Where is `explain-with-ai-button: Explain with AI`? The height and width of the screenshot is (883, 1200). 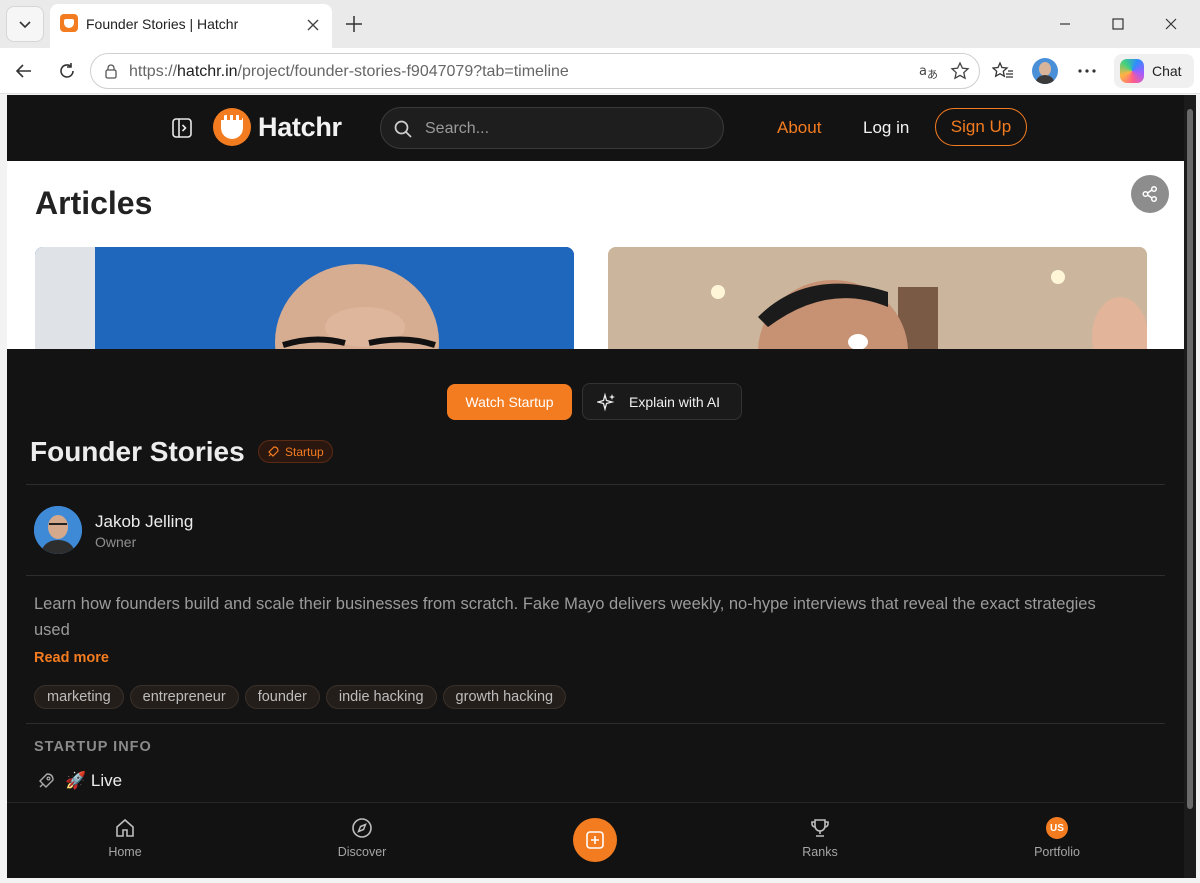
explain-with-ai-button: Explain with AI is located at coordinates (662, 401).